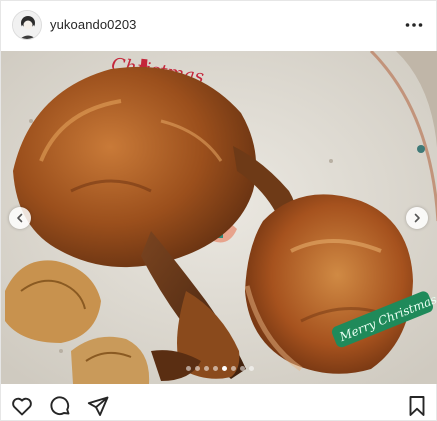 Image resolution: width=437 pixels, height=421 pixels. I want to click on post-username: yukoando0203, so click(93, 24).